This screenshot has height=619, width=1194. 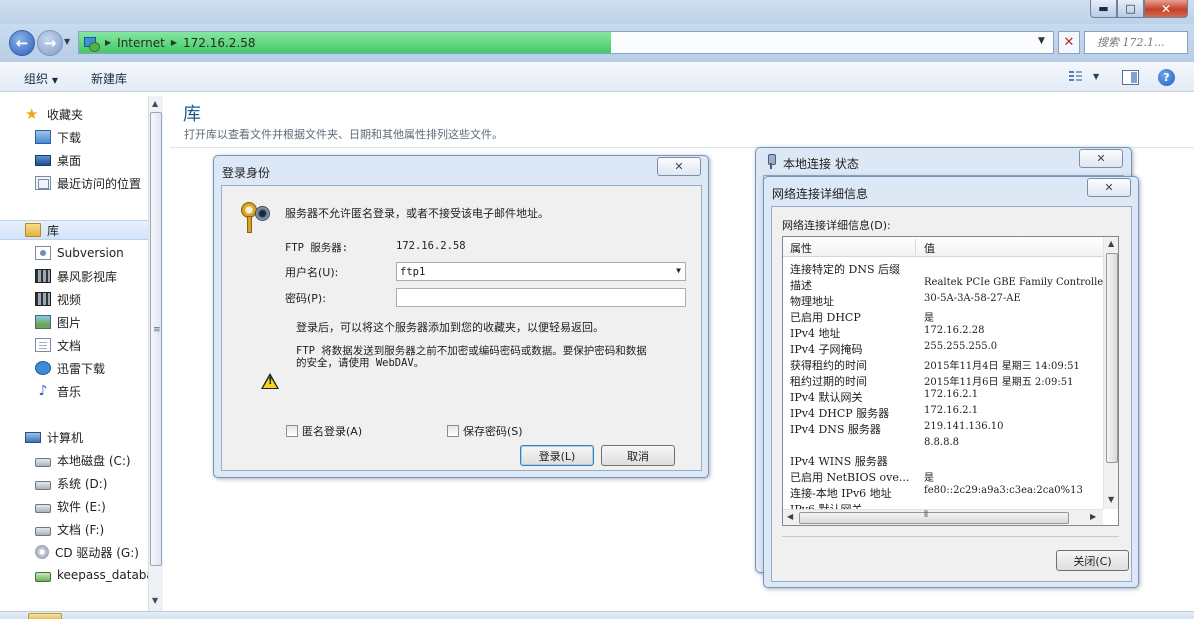 I want to click on page-title: 库, so click(x=192, y=114).